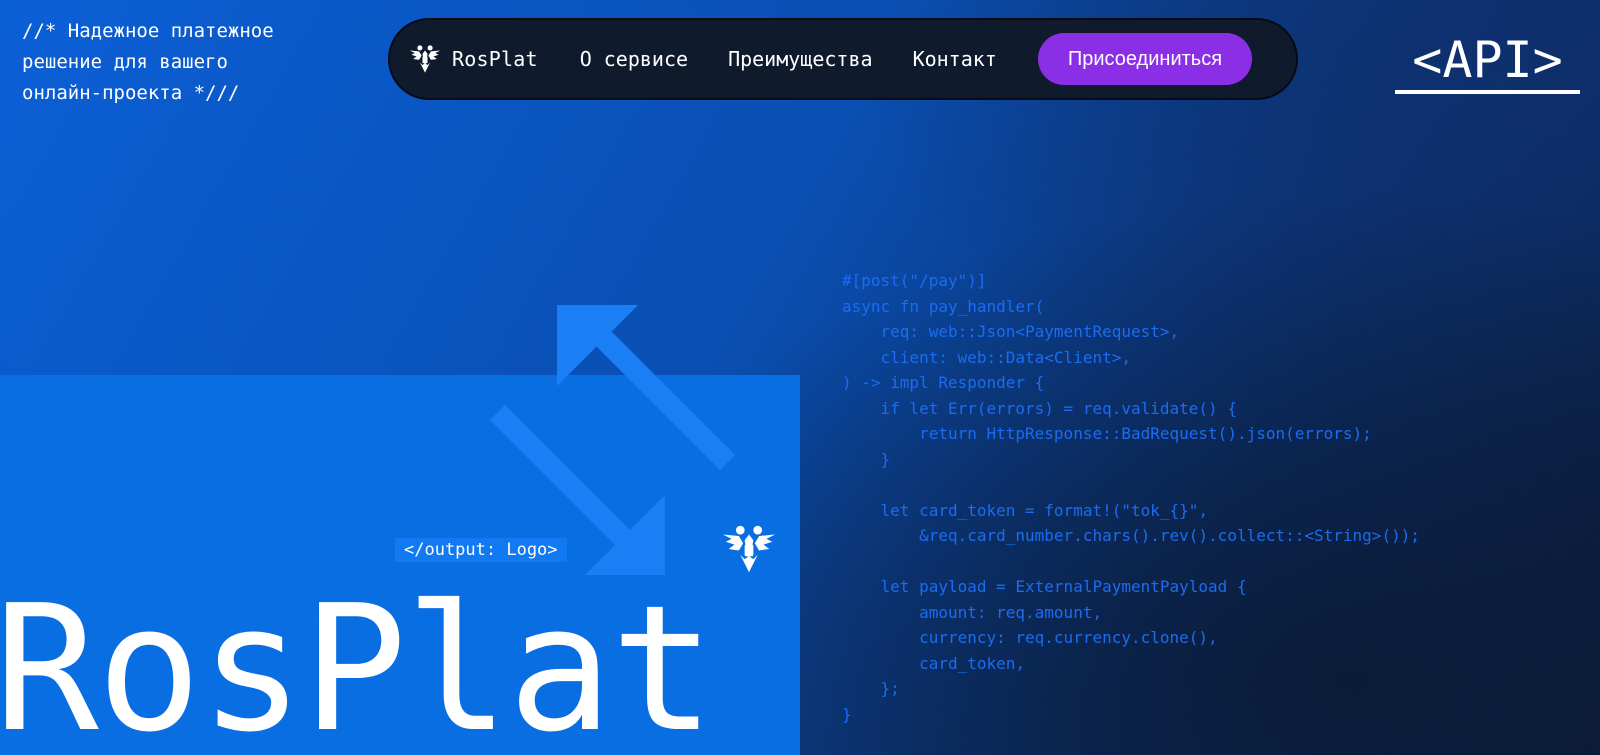 This screenshot has height=755, width=1600. I want to click on join-button: Присоединиться, so click(1145, 59).